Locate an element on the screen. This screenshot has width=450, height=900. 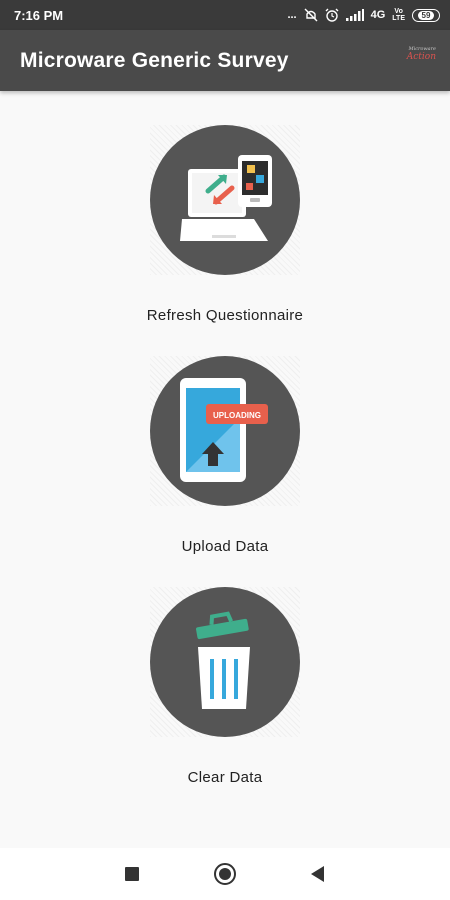
back-triangle-icon is located at coordinates (318, 874).